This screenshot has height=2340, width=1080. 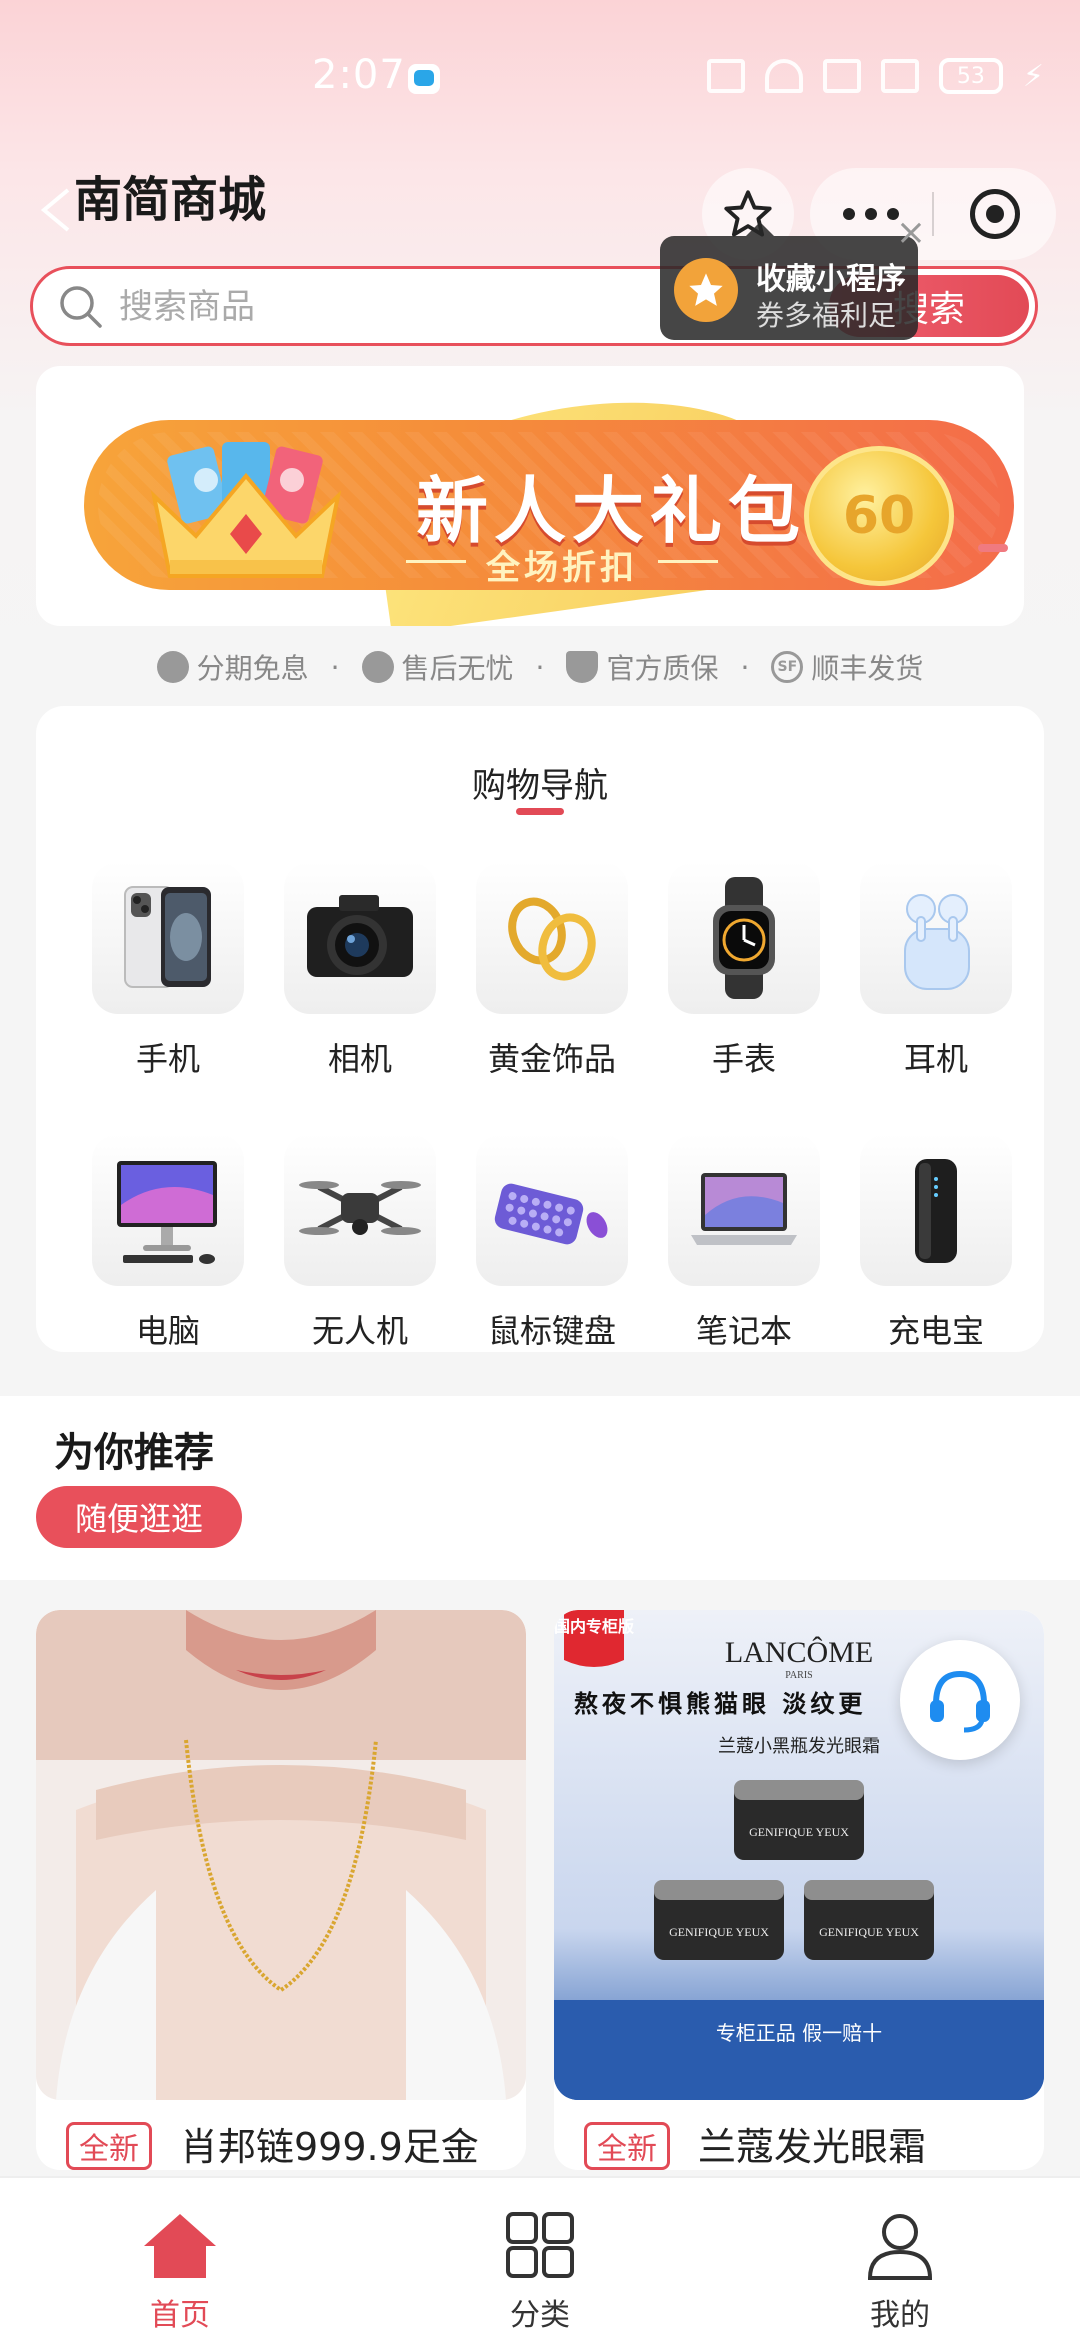 I want to click on desktop-icon, so click(x=168, y=1210).